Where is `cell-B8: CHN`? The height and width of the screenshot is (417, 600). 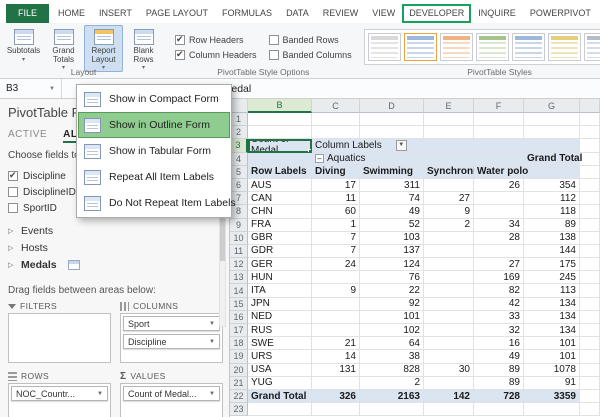
cell-B8: CHN is located at coordinates (280, 212).